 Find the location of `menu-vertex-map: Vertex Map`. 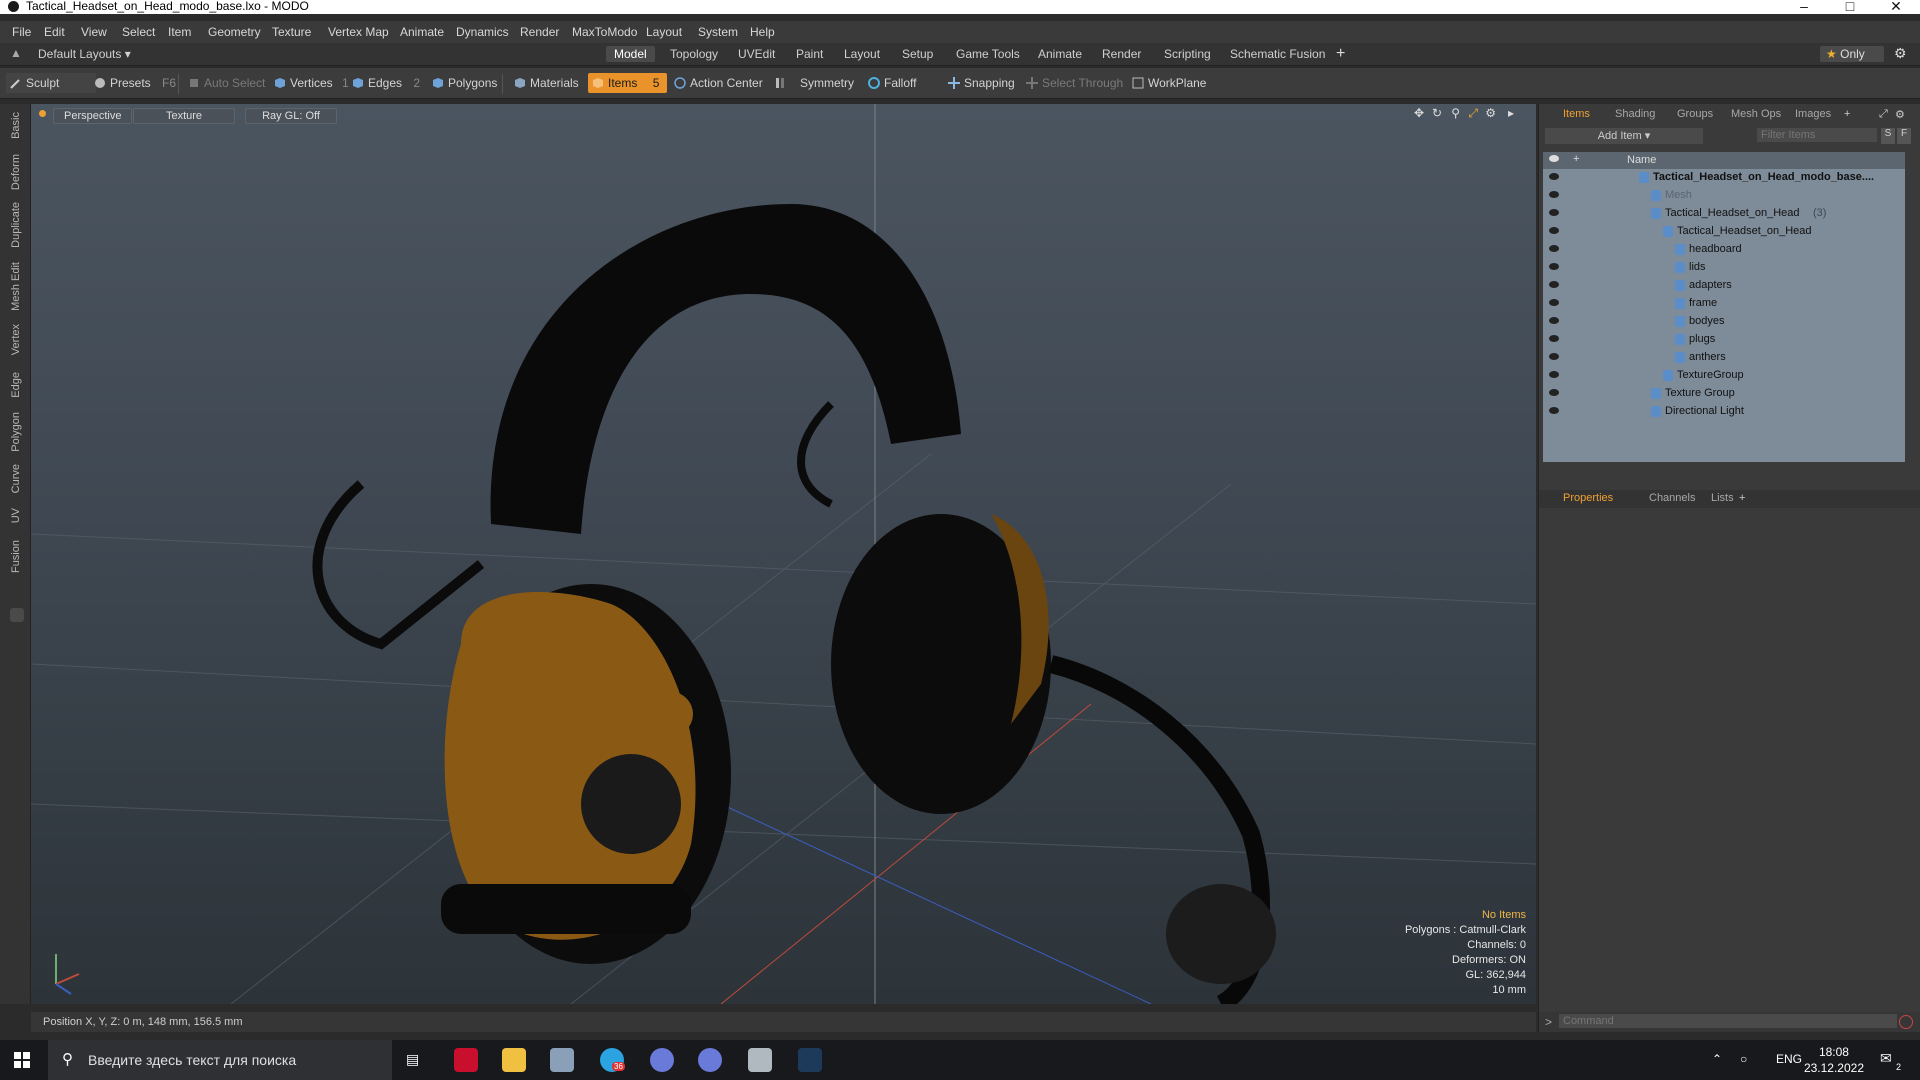

menu-vertex-map: Vertex Map is located at coordinates (358, 32).